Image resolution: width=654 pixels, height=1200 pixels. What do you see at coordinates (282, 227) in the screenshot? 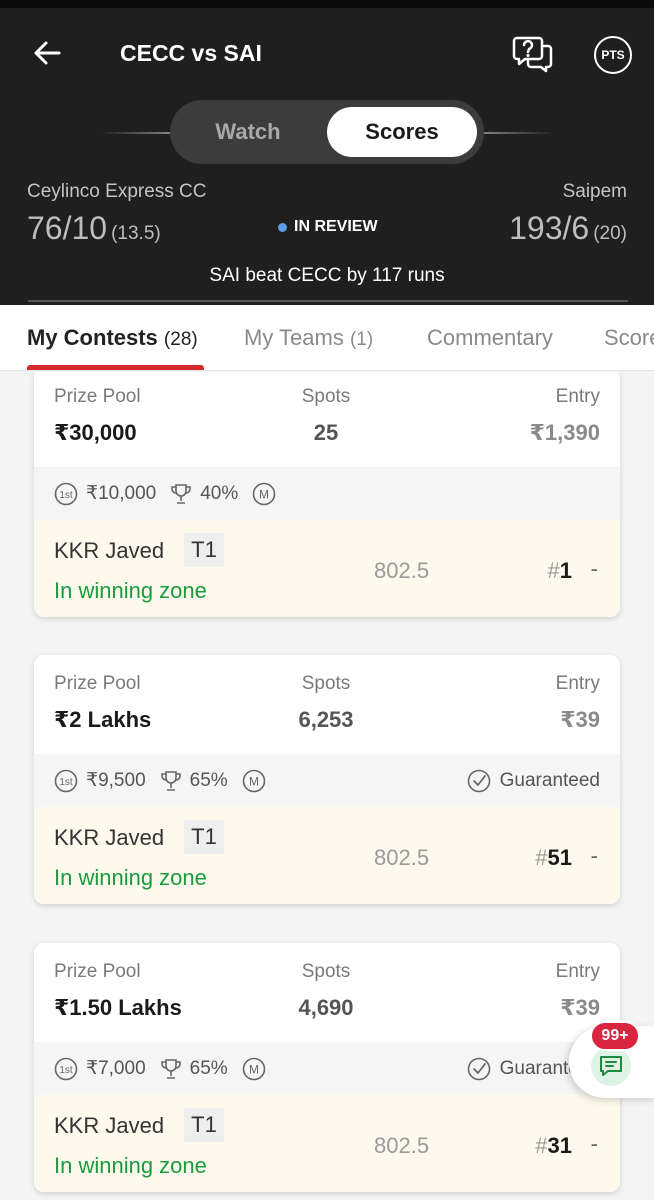
I see `status-dot-icon` at bounding box center [282, 227].